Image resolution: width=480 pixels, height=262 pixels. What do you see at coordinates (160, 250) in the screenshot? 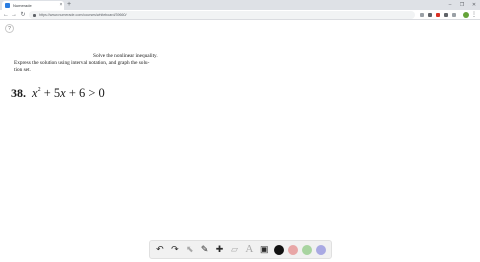
I see `undo-icon: ↶` at bounding box center [160, 250].